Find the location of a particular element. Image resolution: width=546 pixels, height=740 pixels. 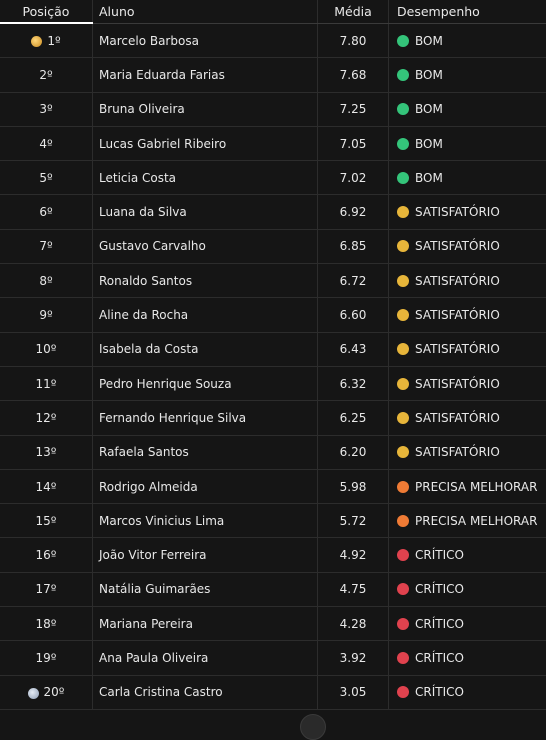

status-badge: PRECISA MELHORAR is located at coordinates (476, 520).